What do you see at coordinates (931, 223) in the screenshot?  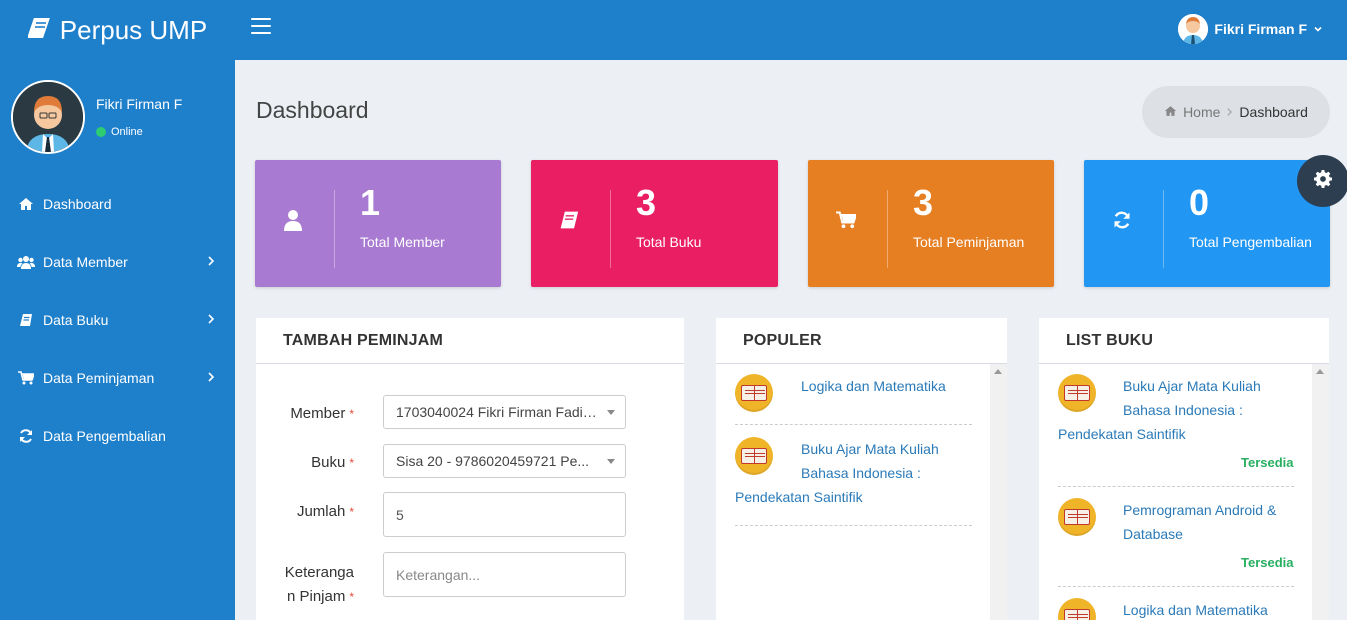 I see `stat-box-total-peminjaman: 3 Total Peminjaman` at bounding box center [931, 223].